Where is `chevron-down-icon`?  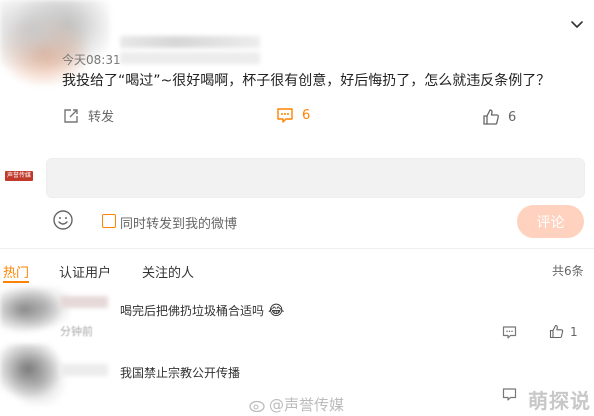 chevron-down-icon is located at coordinates (577, 24).